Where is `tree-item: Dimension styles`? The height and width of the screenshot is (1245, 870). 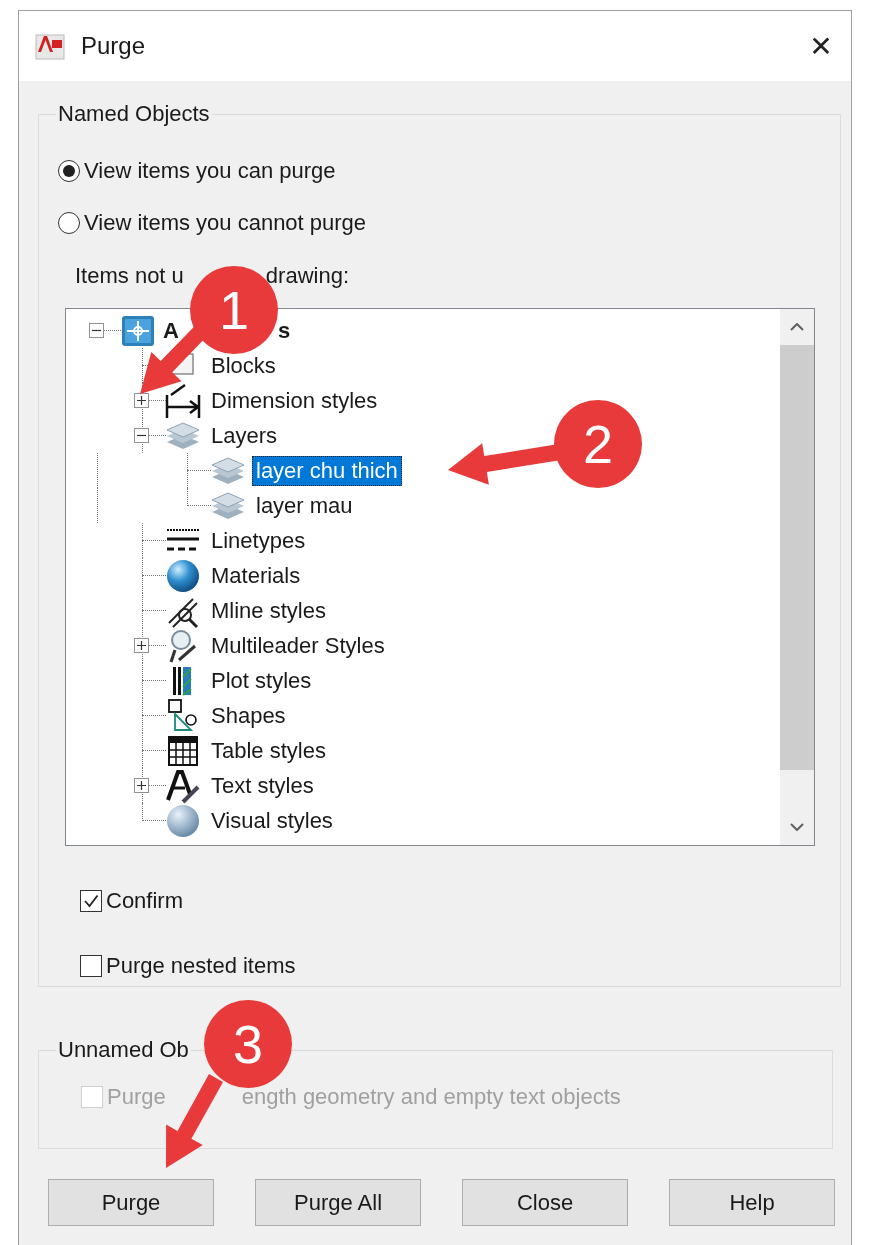
tree-item: Dimension styles is located at coordinates (294, 400).